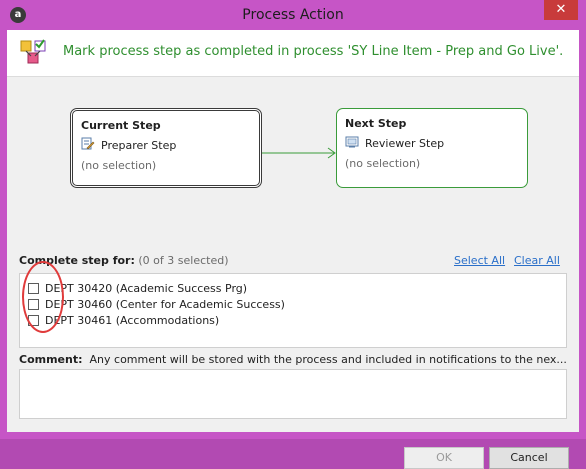  I want to click on complete-step-label: Complete step for: (0 of 3 selected), so click(124, 260).